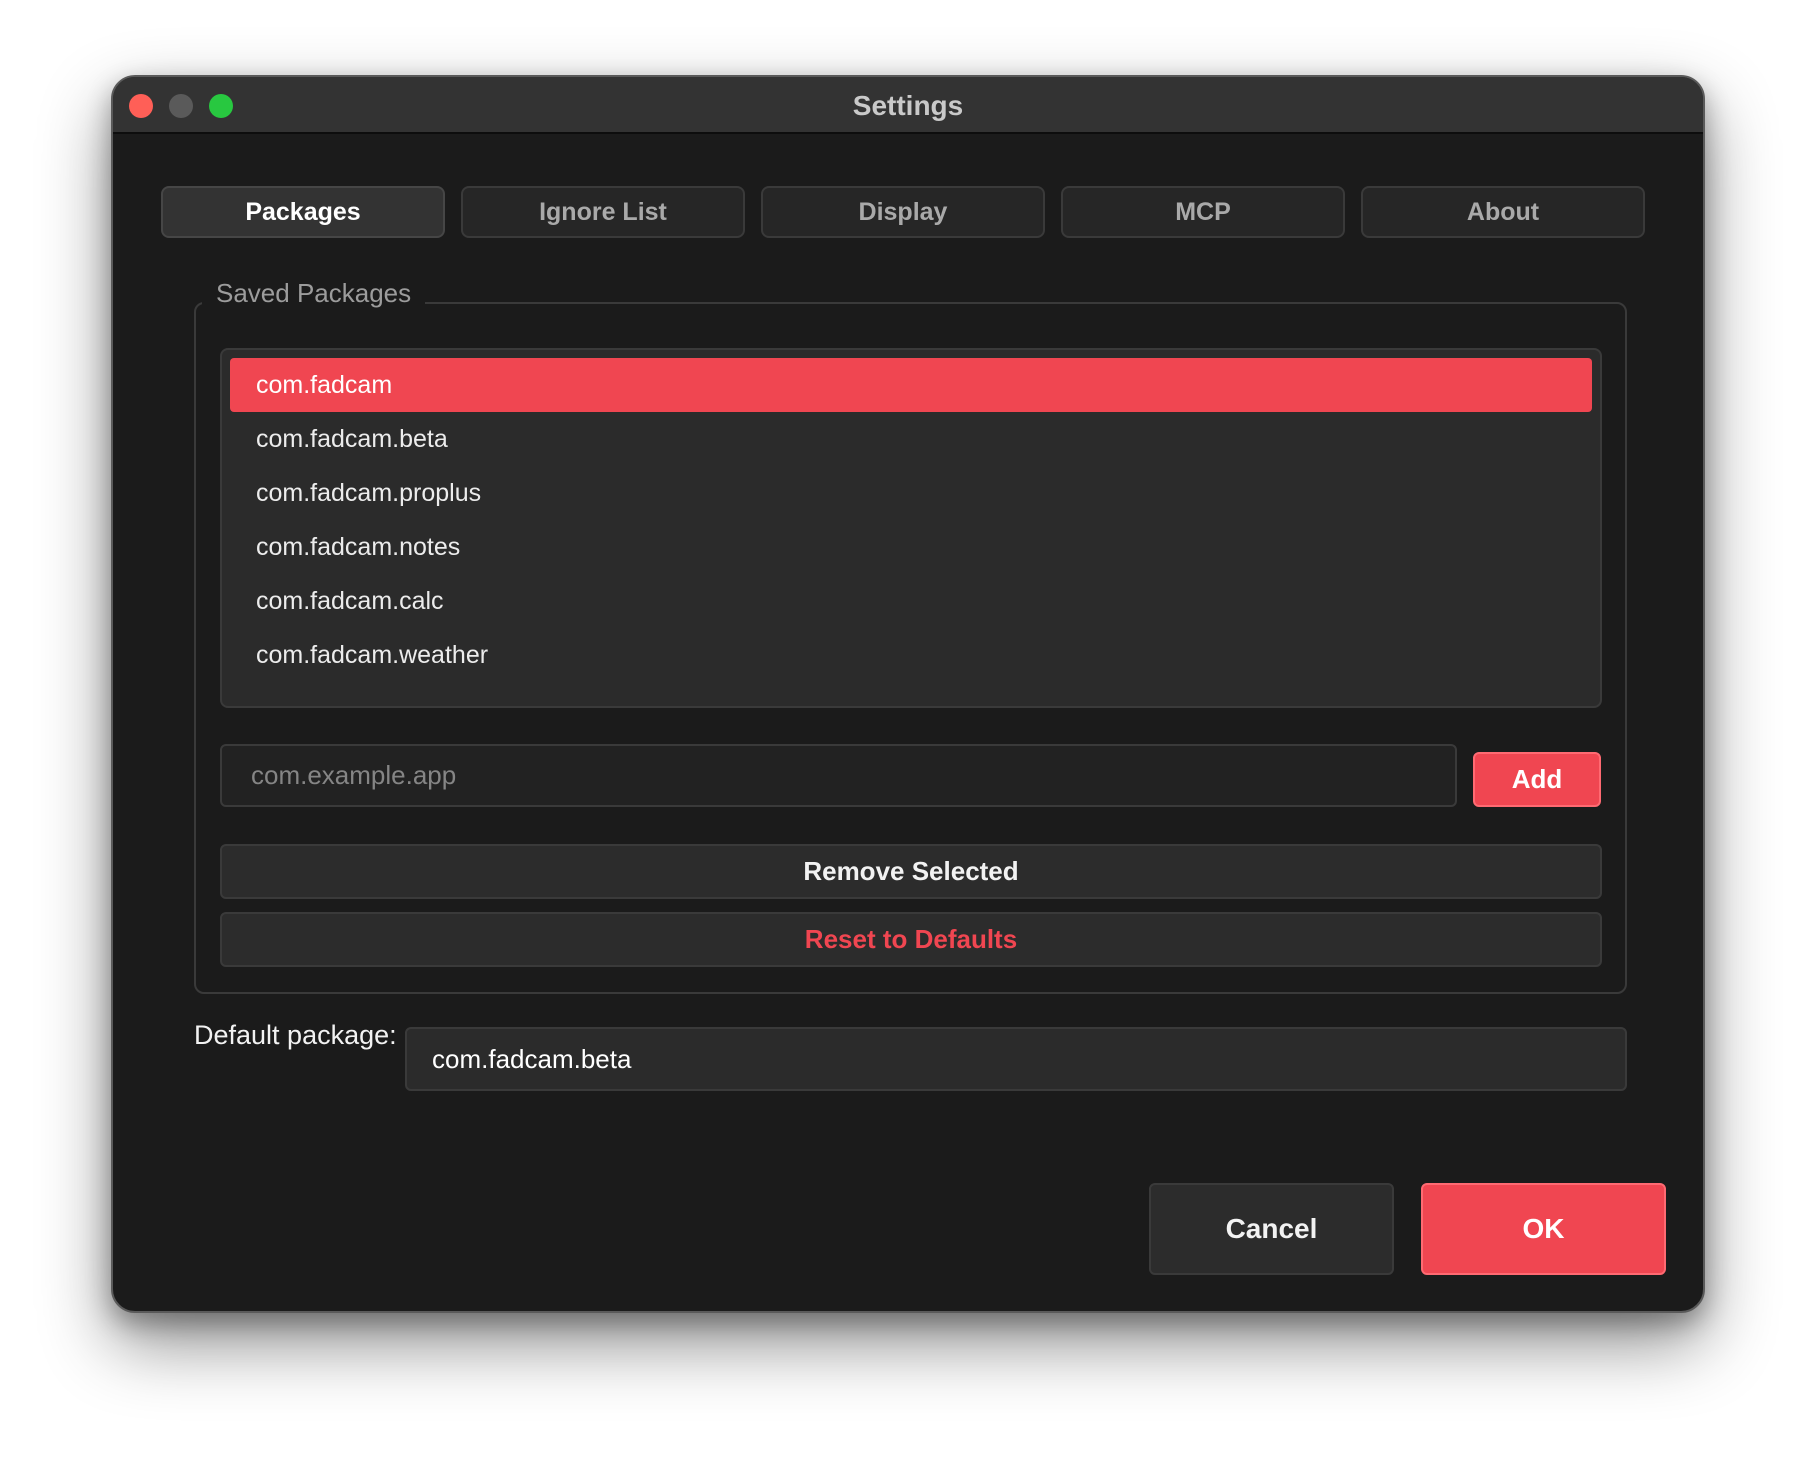 This screenshot has height=1460, width=1816. What do you see at coordinates (1537, 779) in the screenshot?
I see `add-button: Add` at bounding box center [1537, 779].